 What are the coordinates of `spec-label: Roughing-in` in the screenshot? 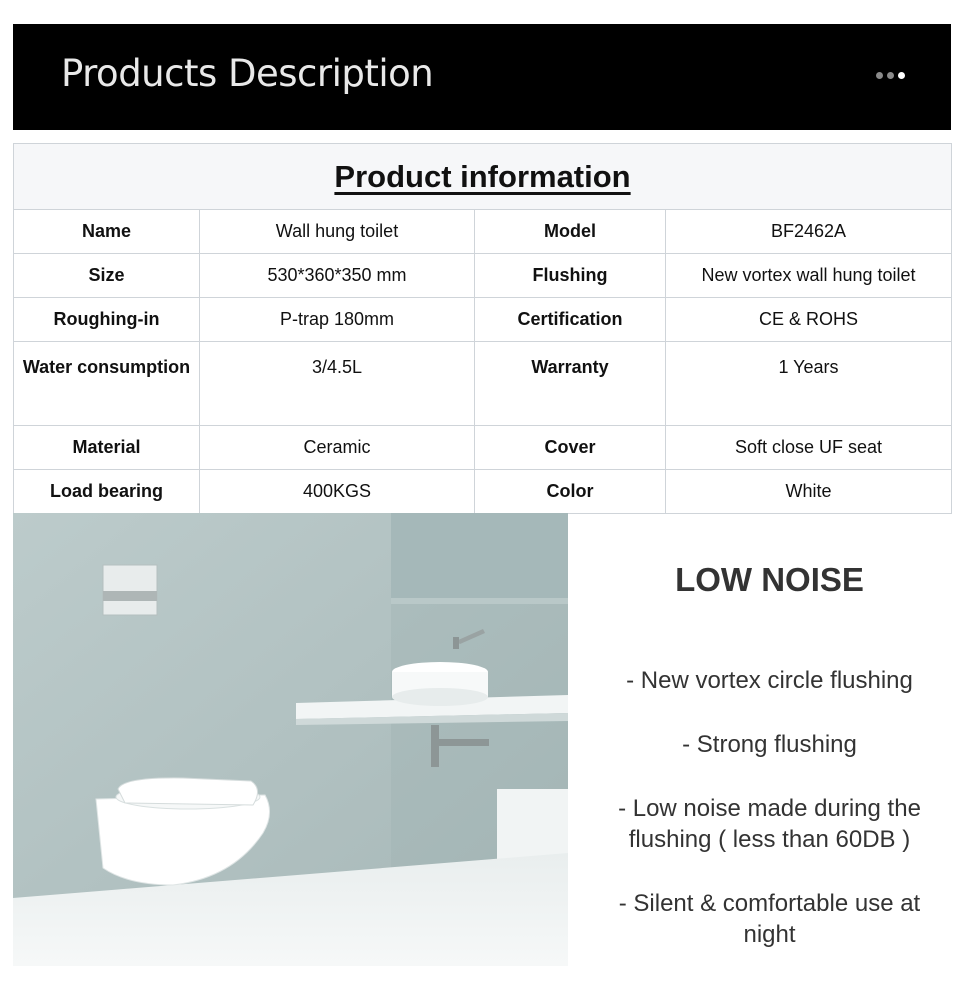 It's located at (106, 319).